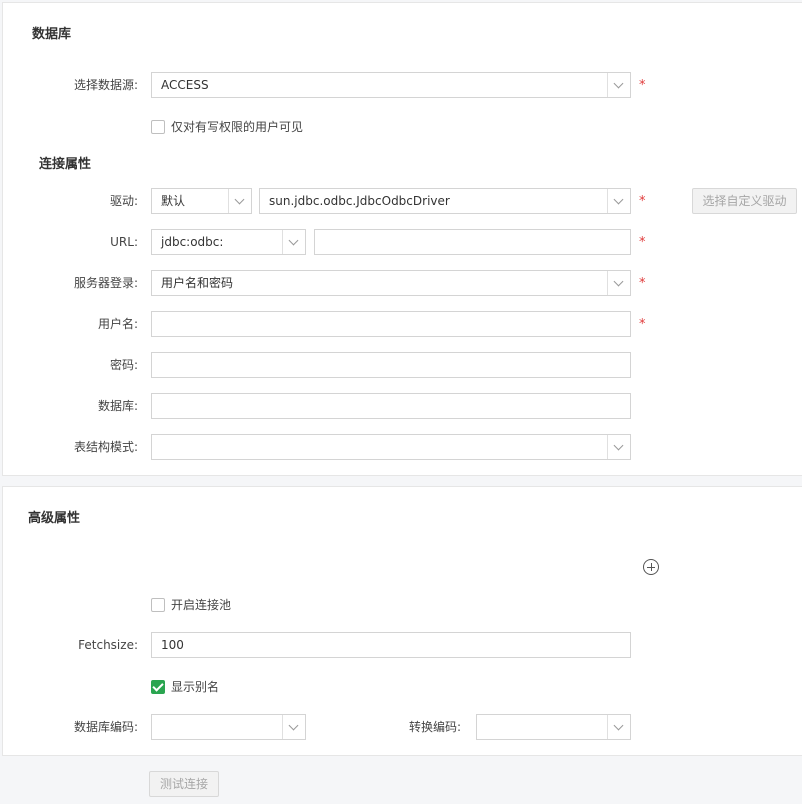 The width and height of the screenshot is (802, 804). Describe the element at coordinates (117, 324) in the screenshot. I see `username-label: 用户名:` at that location.